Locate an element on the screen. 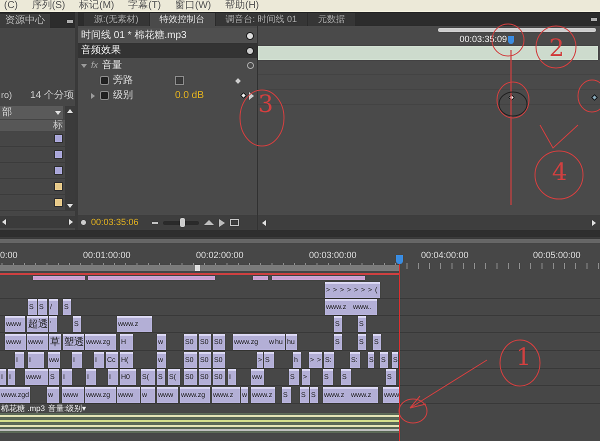  info-text: ro) is located at coordinates (6, 95).